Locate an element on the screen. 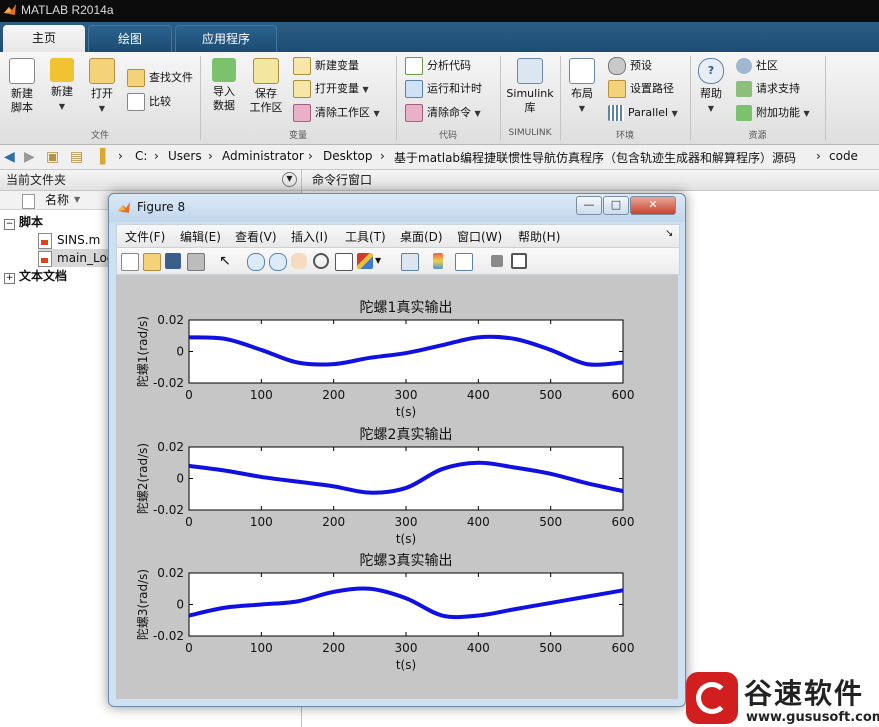 The height and width of the screenshot is (727, 879). breadcrumb-item: 基于matlab编程捷联惯性导航仿真程序（包含轨迹生成器和解算程序）源码 is located at coordinates (595, 157).